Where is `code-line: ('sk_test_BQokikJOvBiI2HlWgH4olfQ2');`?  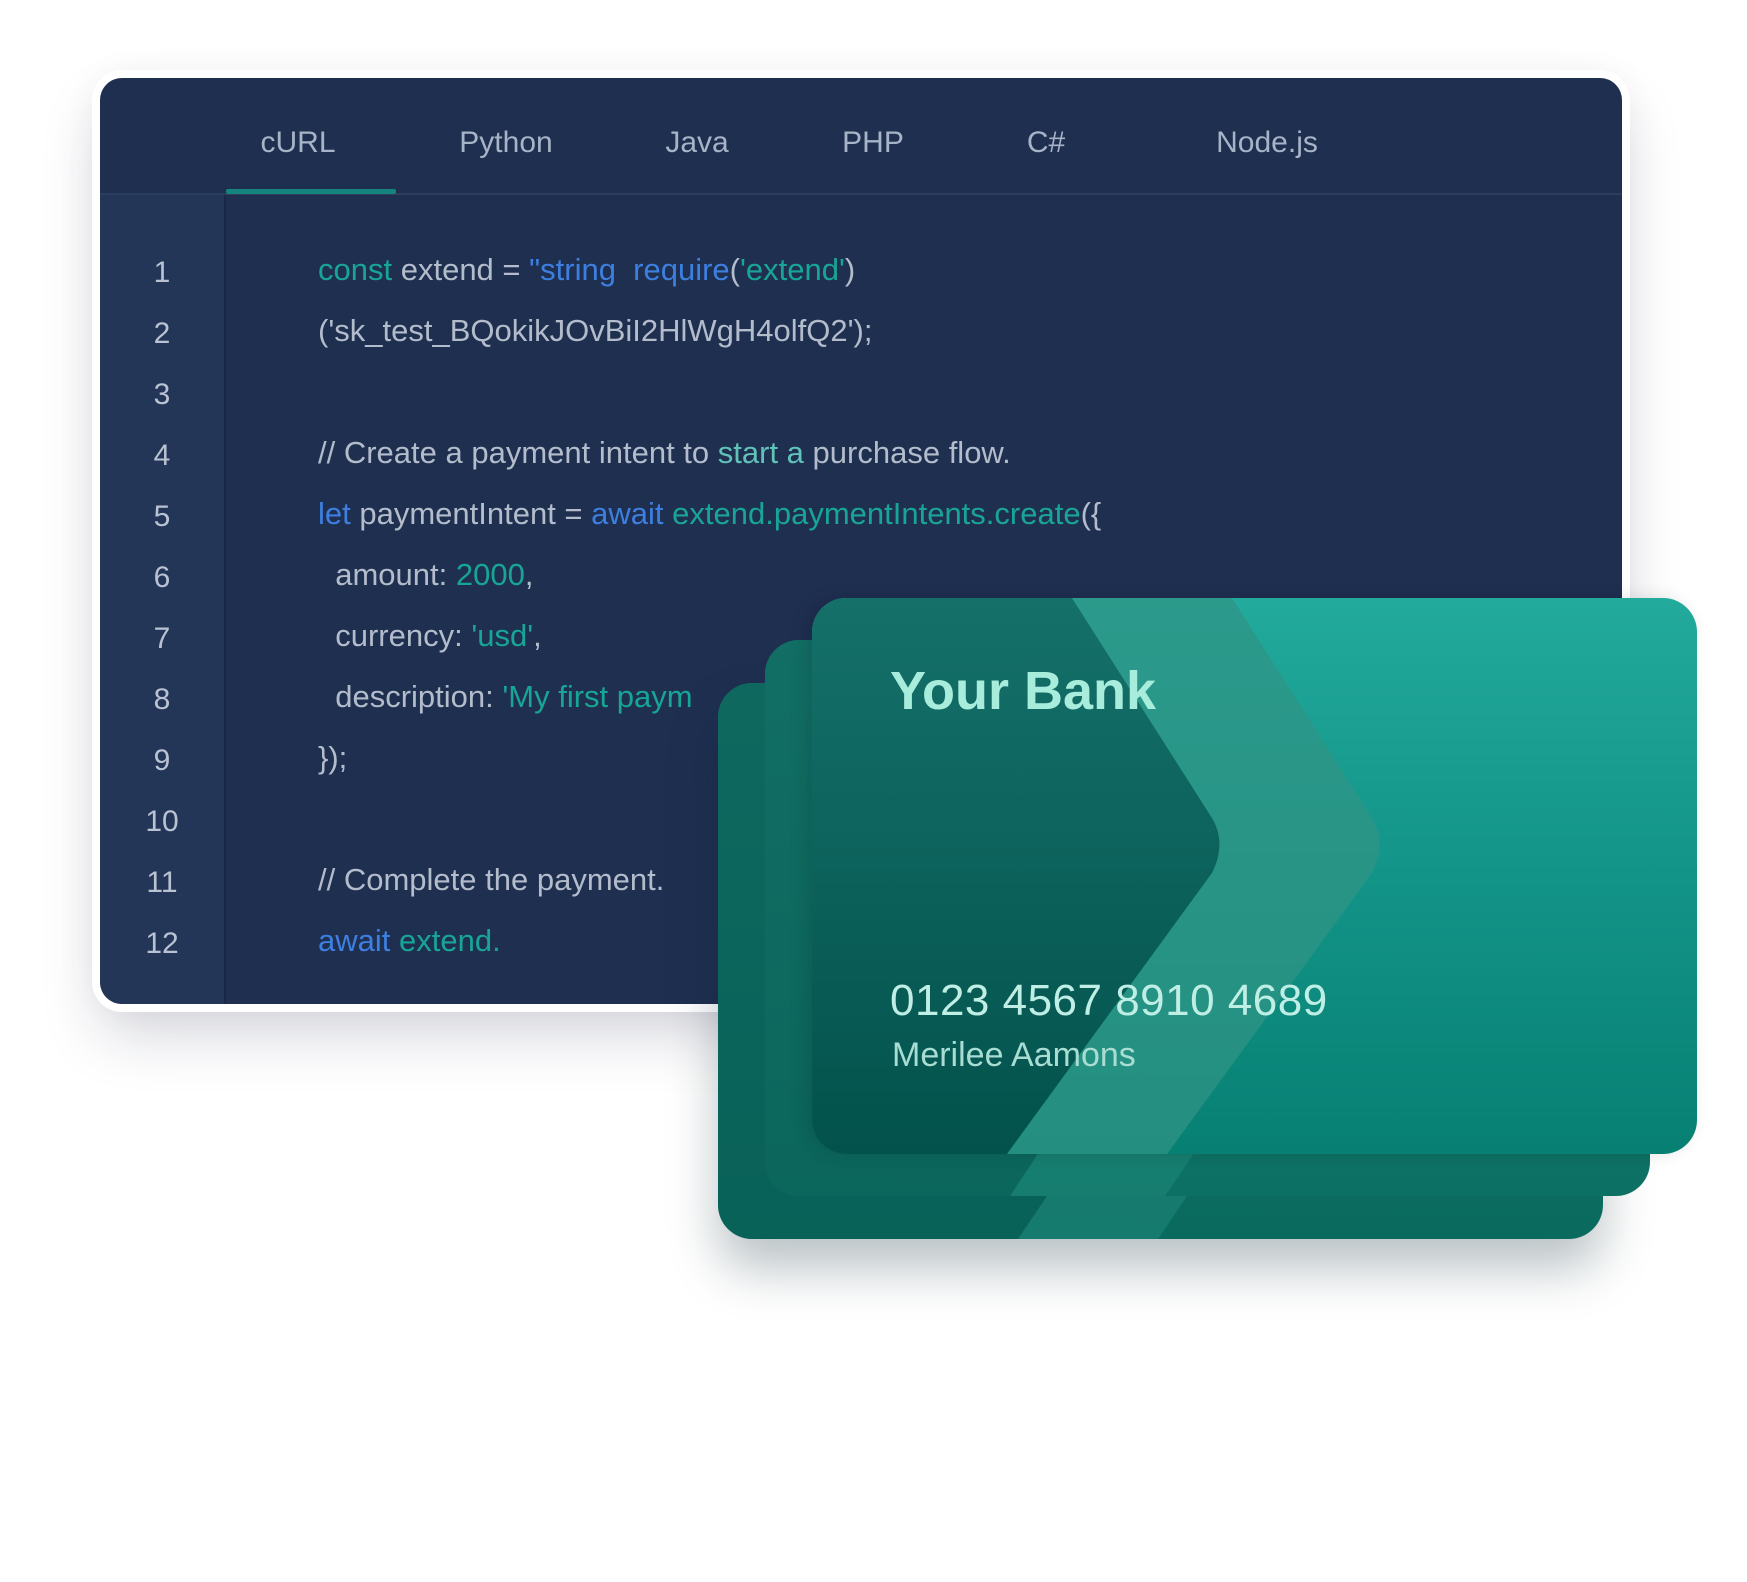
code-line: ('sk_test_BQokikJOvBiI2HlWgH4olfQ2'); is located at coordinates (595, 331).